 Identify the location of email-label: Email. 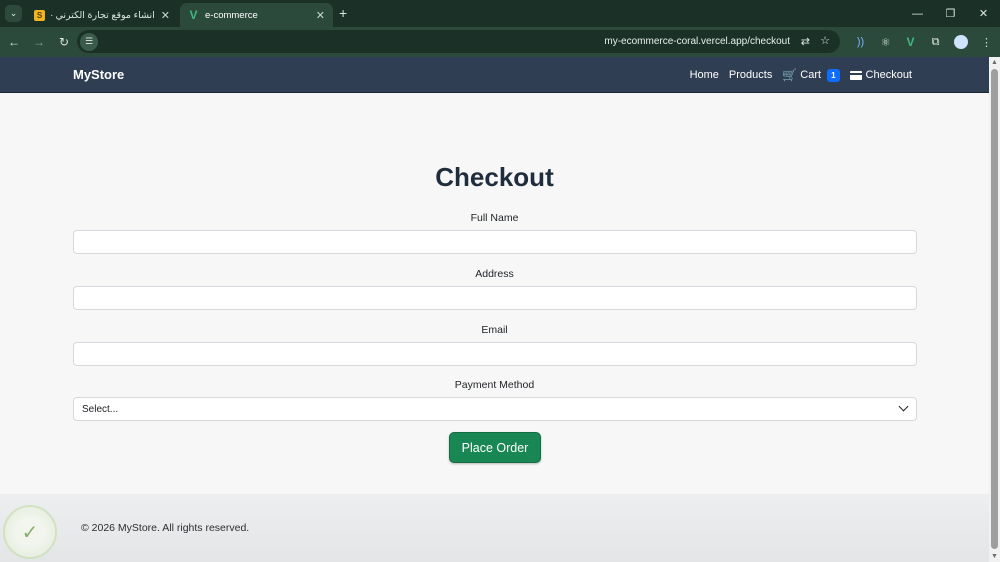
(494, 330).